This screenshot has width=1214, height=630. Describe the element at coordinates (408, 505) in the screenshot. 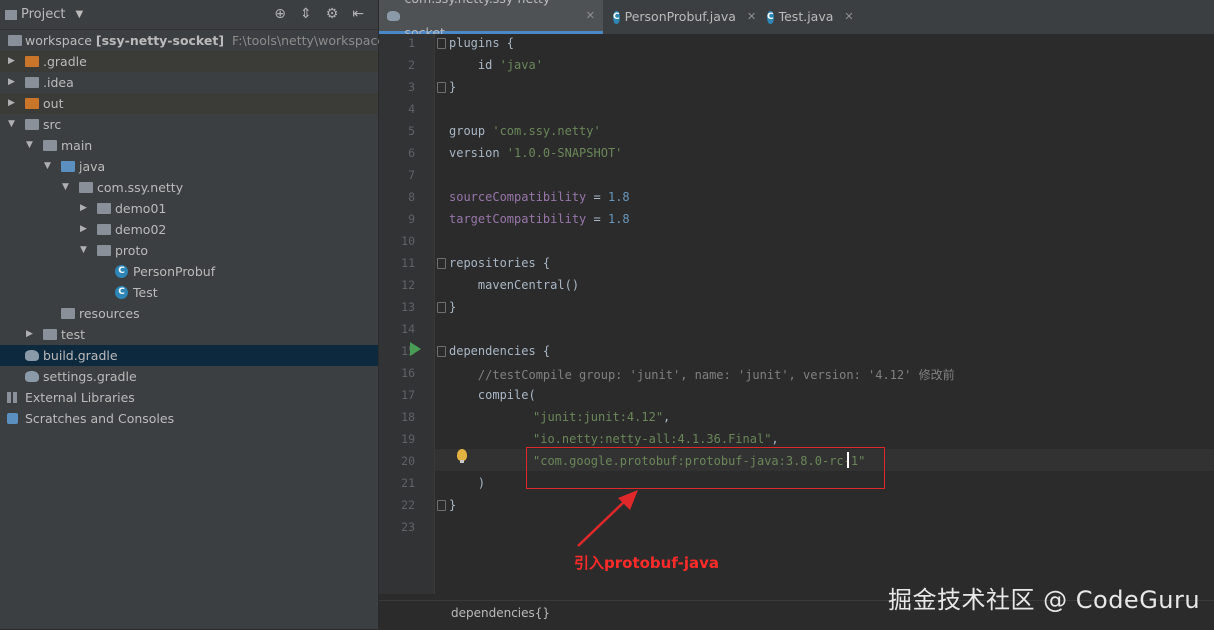

I see `line-number: 22` at that location.